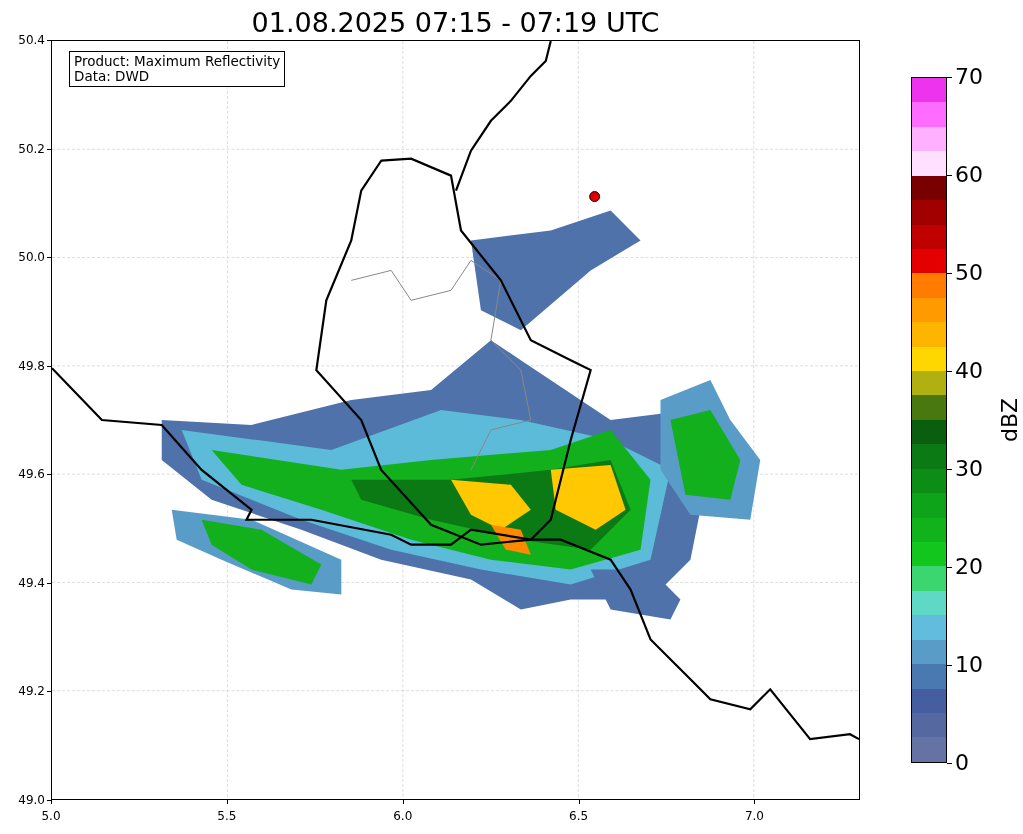 The image size is (1023, 834). I want to click on legend-text: Product: Maximum Reflectivity, so click(177, 61).